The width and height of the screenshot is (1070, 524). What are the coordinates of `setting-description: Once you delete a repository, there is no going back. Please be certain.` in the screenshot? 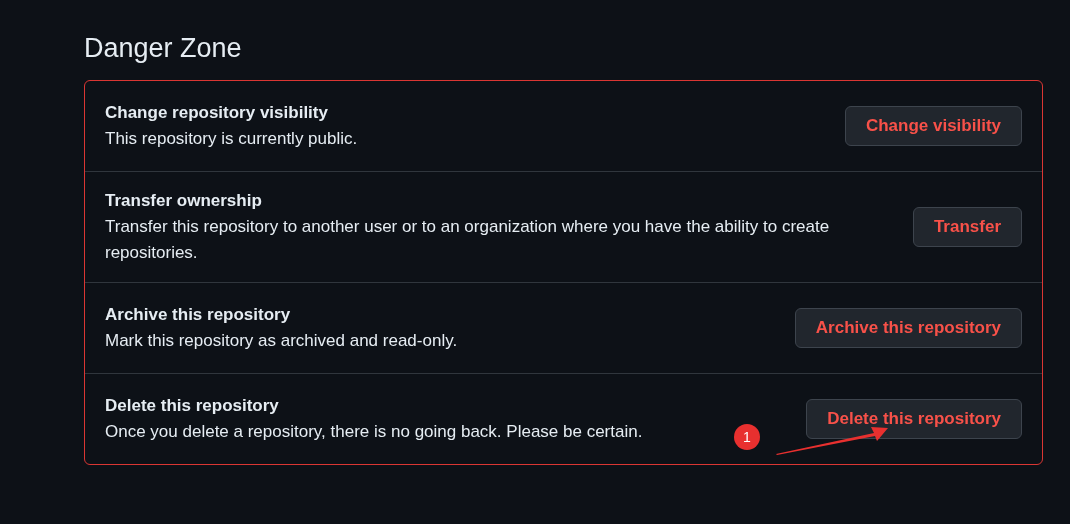 It's located at (374, 432).